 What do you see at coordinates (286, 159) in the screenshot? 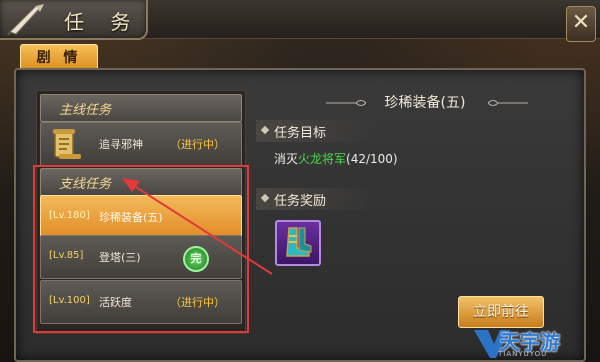
I see `objective-prefix: 消灭` at bounding box center [286, 159].